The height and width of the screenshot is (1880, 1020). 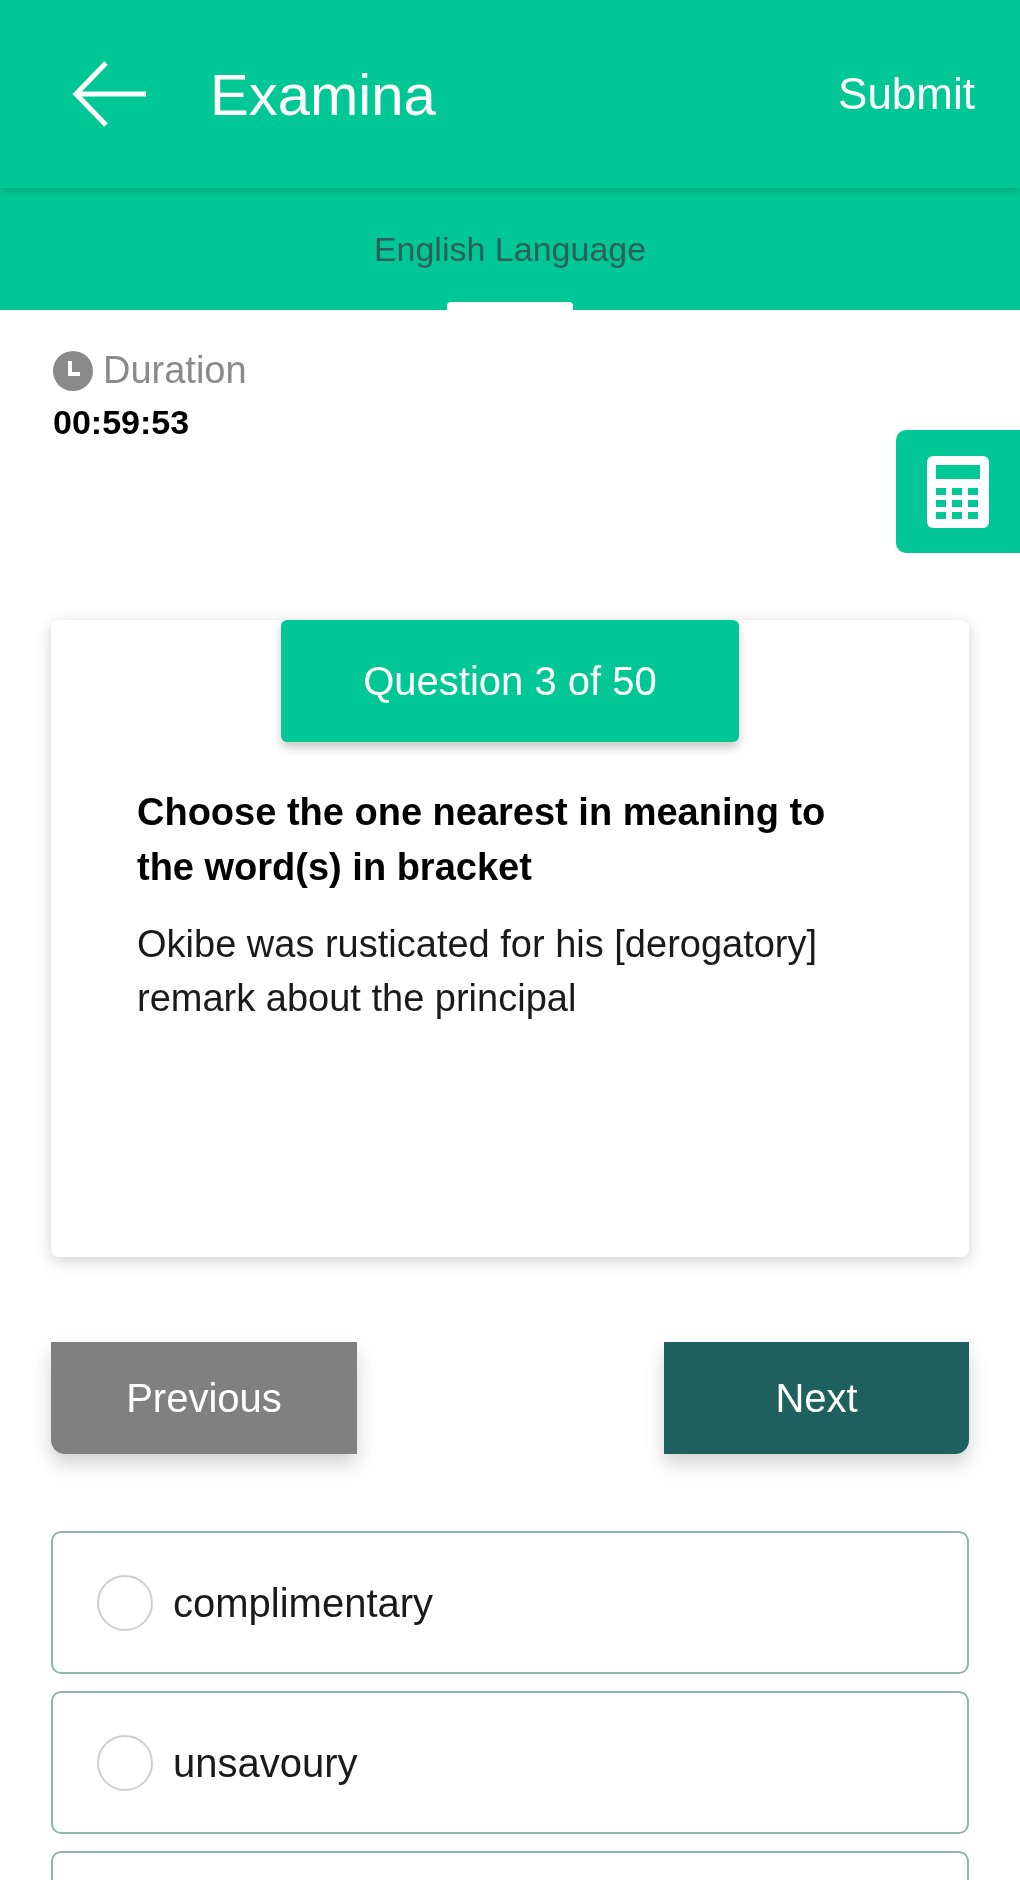 What do you see at coordinates (816, 1398) in the screenshot?
I see `next-button: Next` at bounding box center [816, 1398].